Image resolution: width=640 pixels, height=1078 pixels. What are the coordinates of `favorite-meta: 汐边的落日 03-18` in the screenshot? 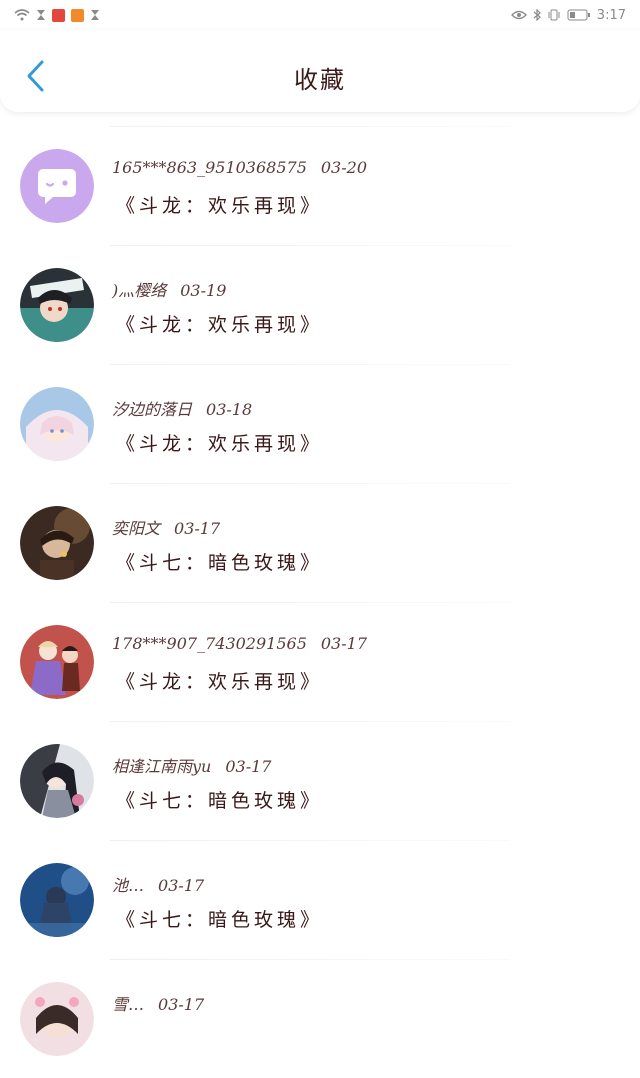 It's located at (182, 408).